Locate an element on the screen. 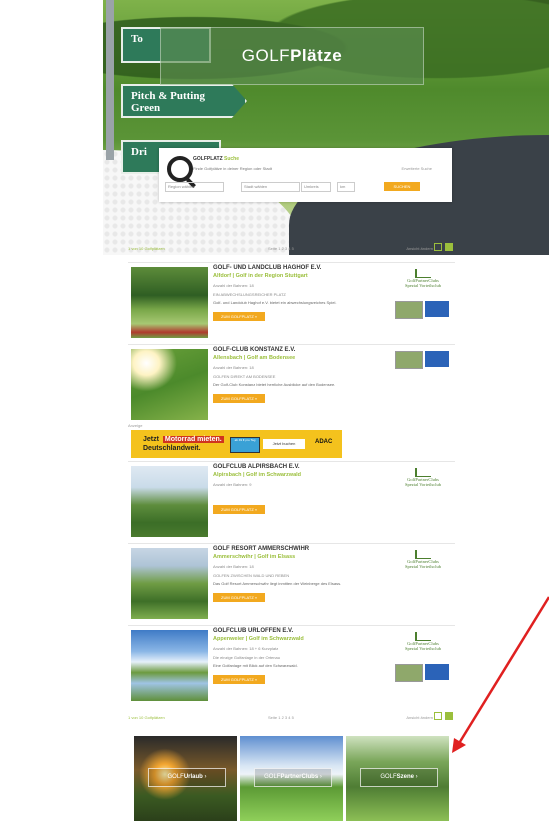 This screenshot has width=549, height=823. tile-golf-partnerclubs: GOLFPartnerClubs › is located at coordinates (291, 778).